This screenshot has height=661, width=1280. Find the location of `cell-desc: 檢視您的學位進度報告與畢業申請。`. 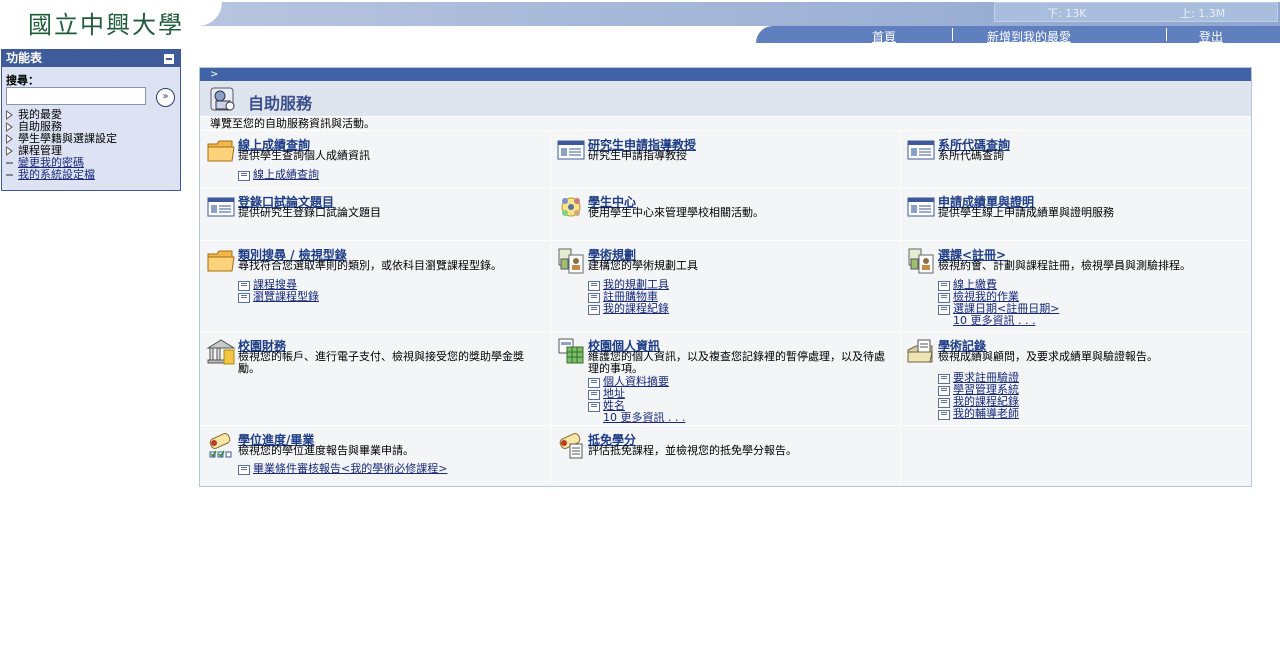

cell-desc: 檢視您的學位進度報告與畢業申請。 is located at coordinates (326, 450).